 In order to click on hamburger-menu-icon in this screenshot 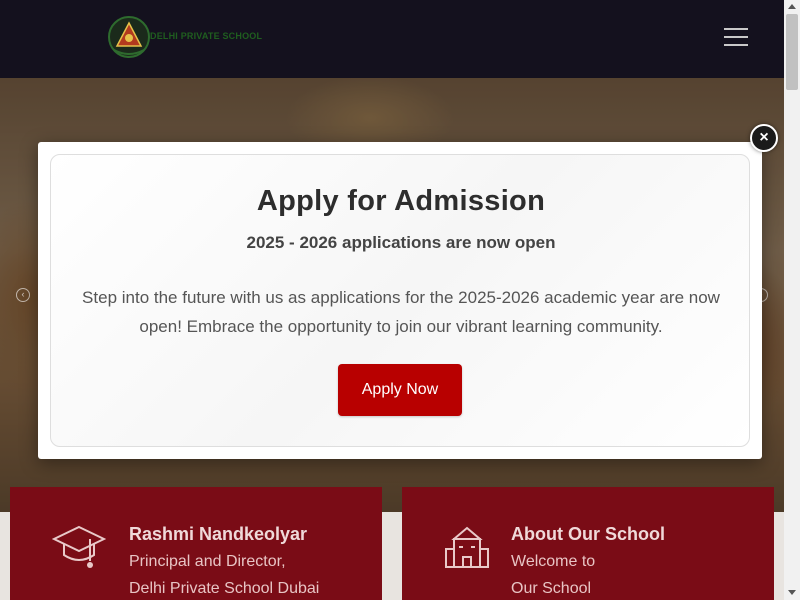, I will do `click(737, 38)`.